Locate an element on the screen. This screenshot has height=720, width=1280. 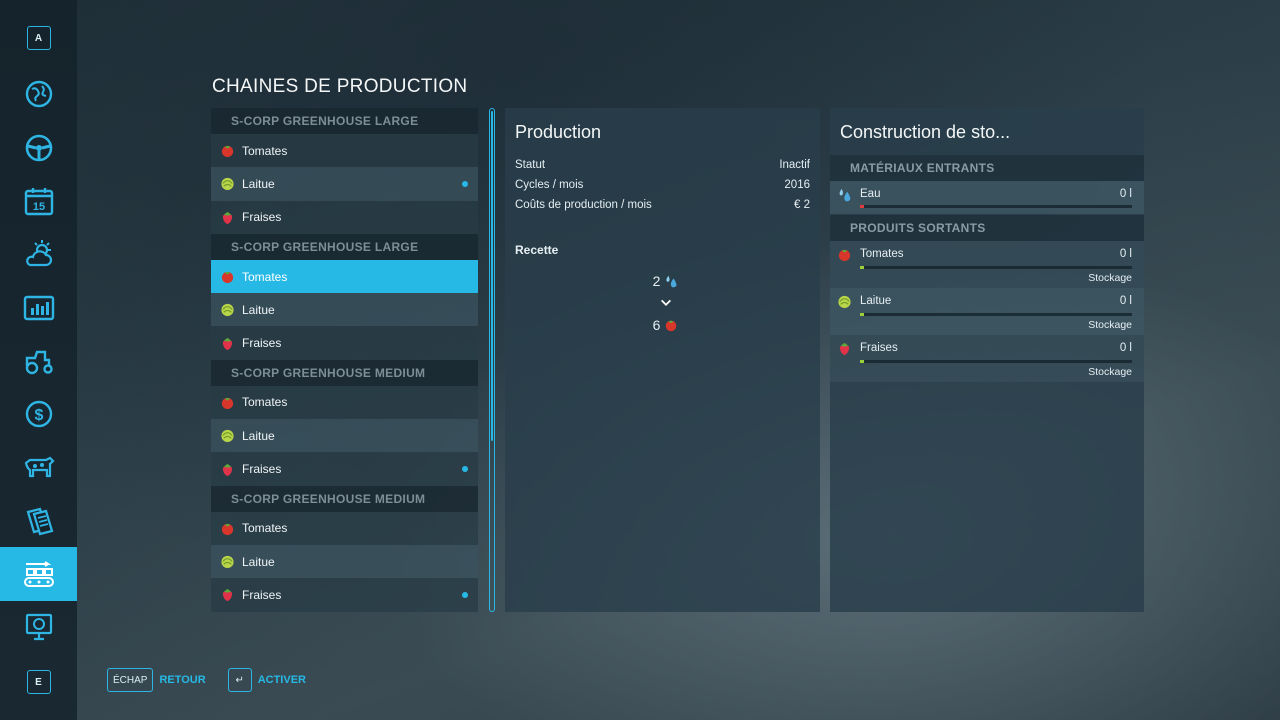
outputs-section-header: PRODUITS SORTANTS is located at coordinates (987, 228).